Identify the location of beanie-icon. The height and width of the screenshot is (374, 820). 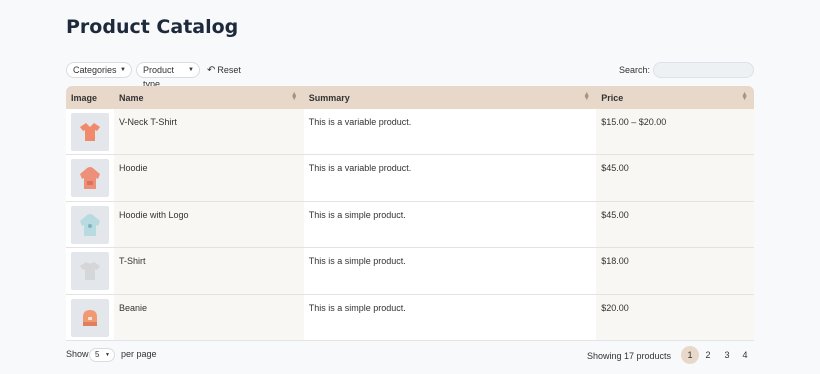
(90, 317).